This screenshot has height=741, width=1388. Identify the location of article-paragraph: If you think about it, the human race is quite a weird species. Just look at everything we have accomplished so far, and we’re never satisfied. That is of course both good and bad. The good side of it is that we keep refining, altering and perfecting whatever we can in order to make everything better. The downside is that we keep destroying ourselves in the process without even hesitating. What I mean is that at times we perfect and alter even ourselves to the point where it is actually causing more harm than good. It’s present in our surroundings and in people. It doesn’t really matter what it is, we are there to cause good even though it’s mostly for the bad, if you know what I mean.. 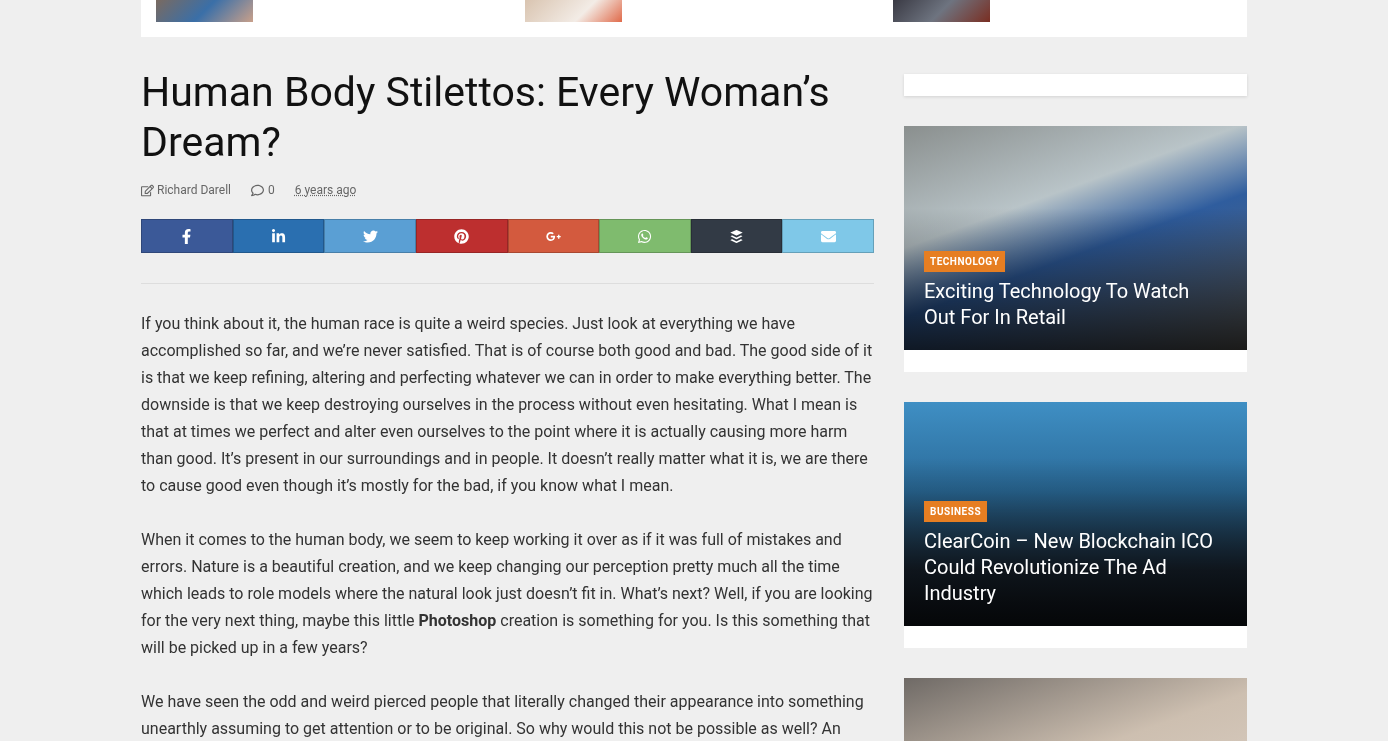
(507, 405).